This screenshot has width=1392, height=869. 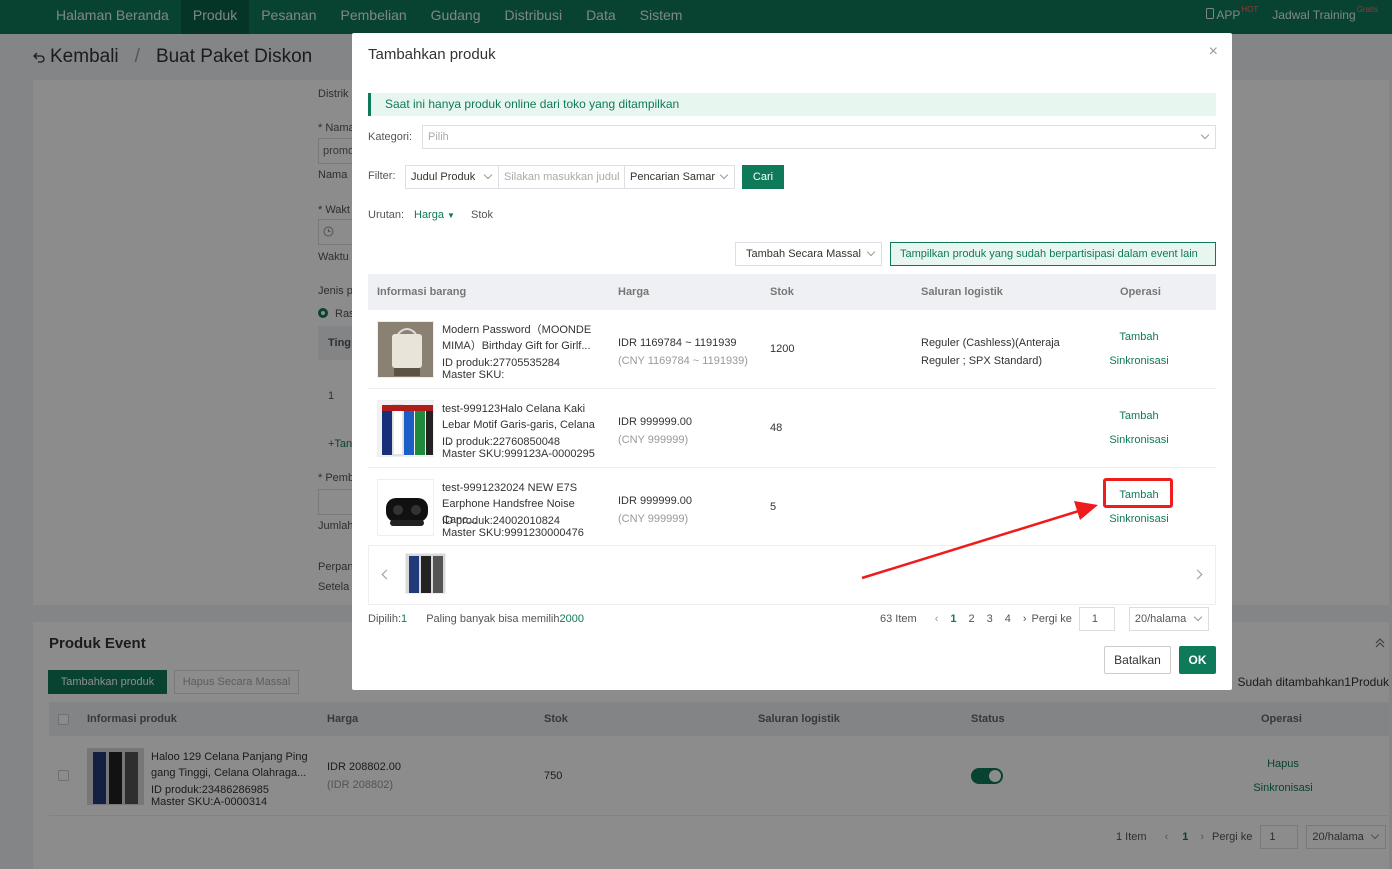 What do you see at coordinates (1025, 619) in the screenshot?
I see `next-page-icon: ›` at bounding box center [1025, 619].